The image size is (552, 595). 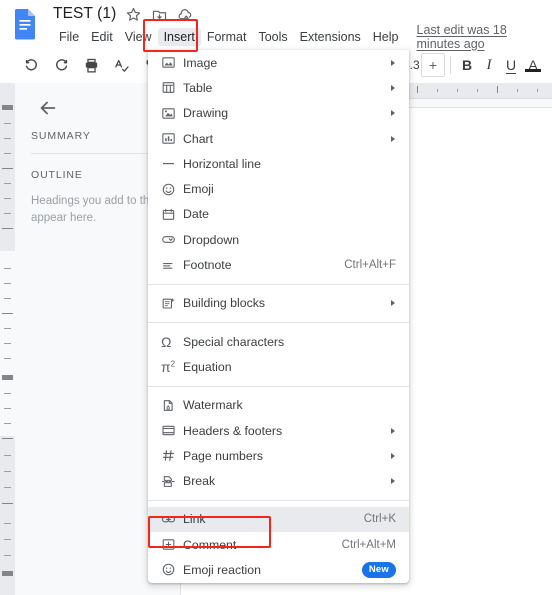 What do you see at coordinates (278, 544) in the screenshot?
I see `menu-item-comment: Comment Ctrl+Alt+M` at bounding box center [278, 544].